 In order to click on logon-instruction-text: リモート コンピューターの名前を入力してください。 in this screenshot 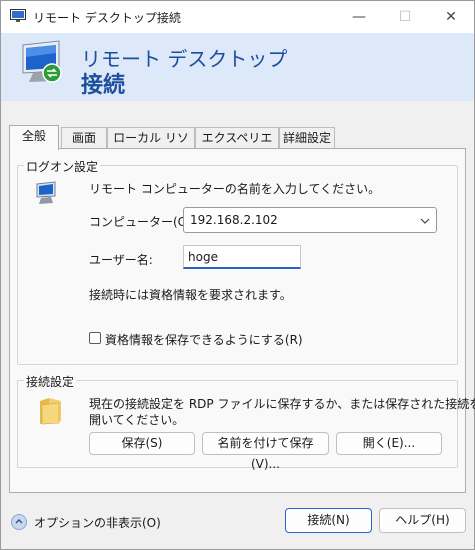, I will do `click(235, 189)`.